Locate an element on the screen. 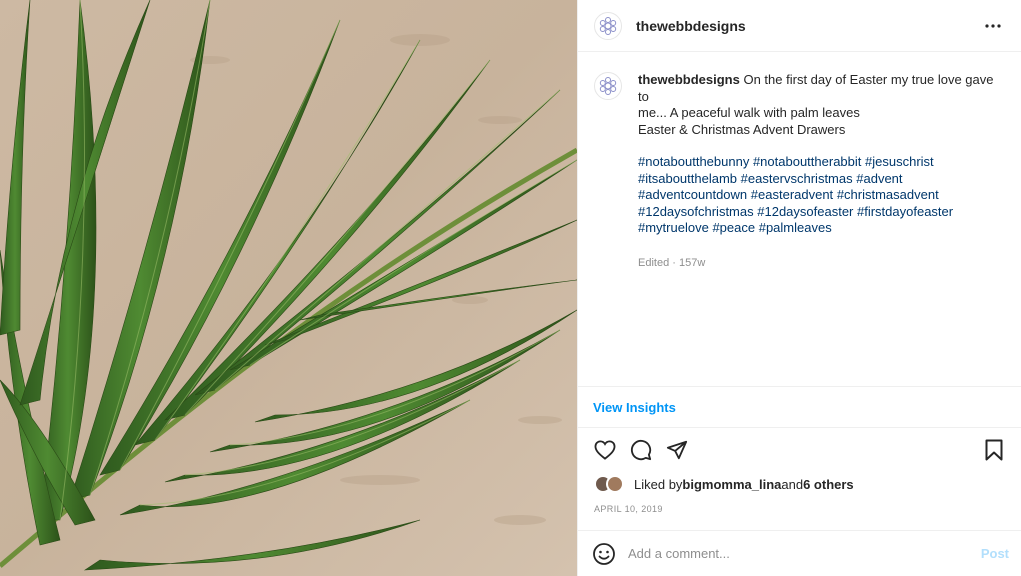 This screenshot has height=576, width=1021. liker-avatars is located at coordinates (611, 484).